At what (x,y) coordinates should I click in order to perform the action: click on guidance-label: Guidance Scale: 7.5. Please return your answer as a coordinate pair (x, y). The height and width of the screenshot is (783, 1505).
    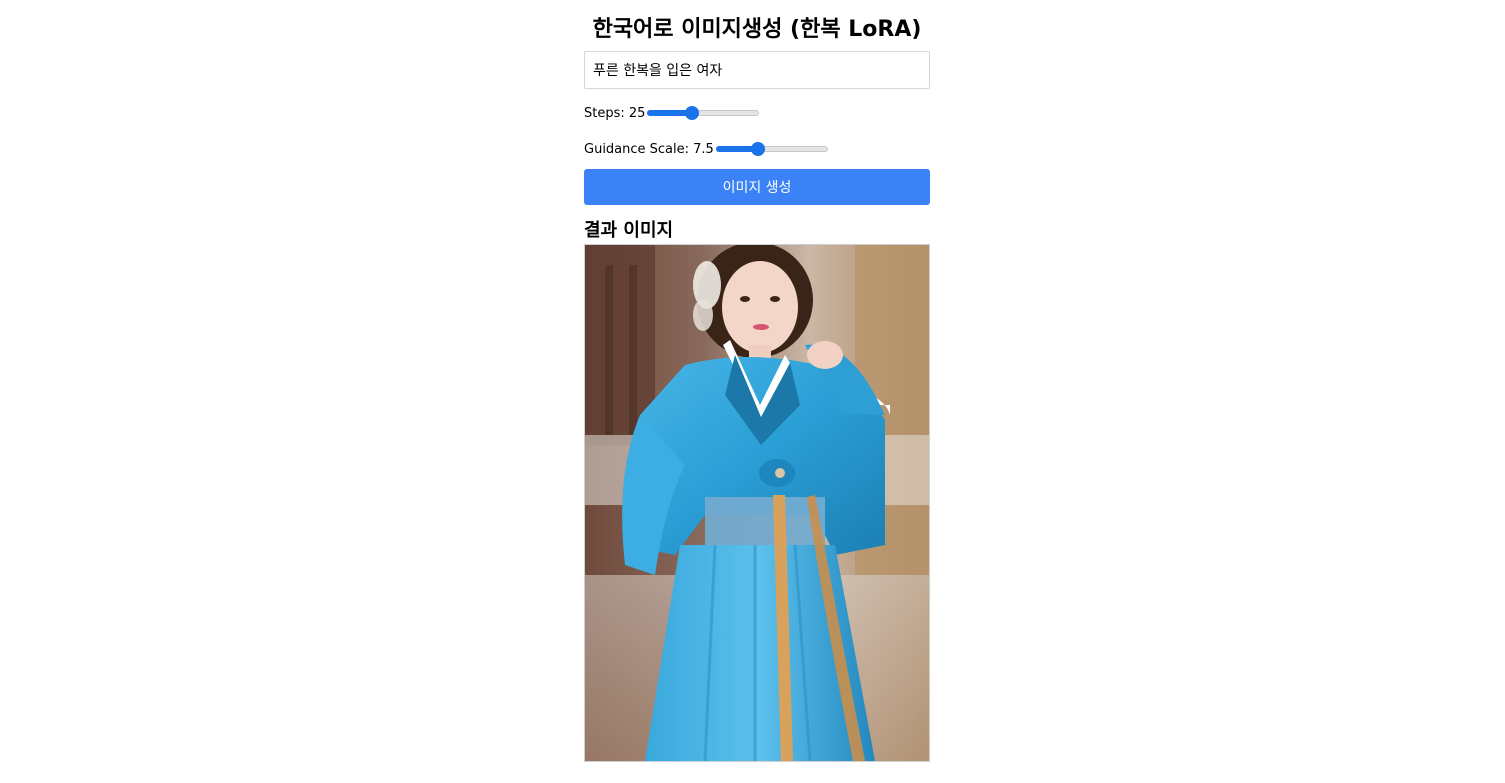
    Looking at the image, I should click on (649, 149).